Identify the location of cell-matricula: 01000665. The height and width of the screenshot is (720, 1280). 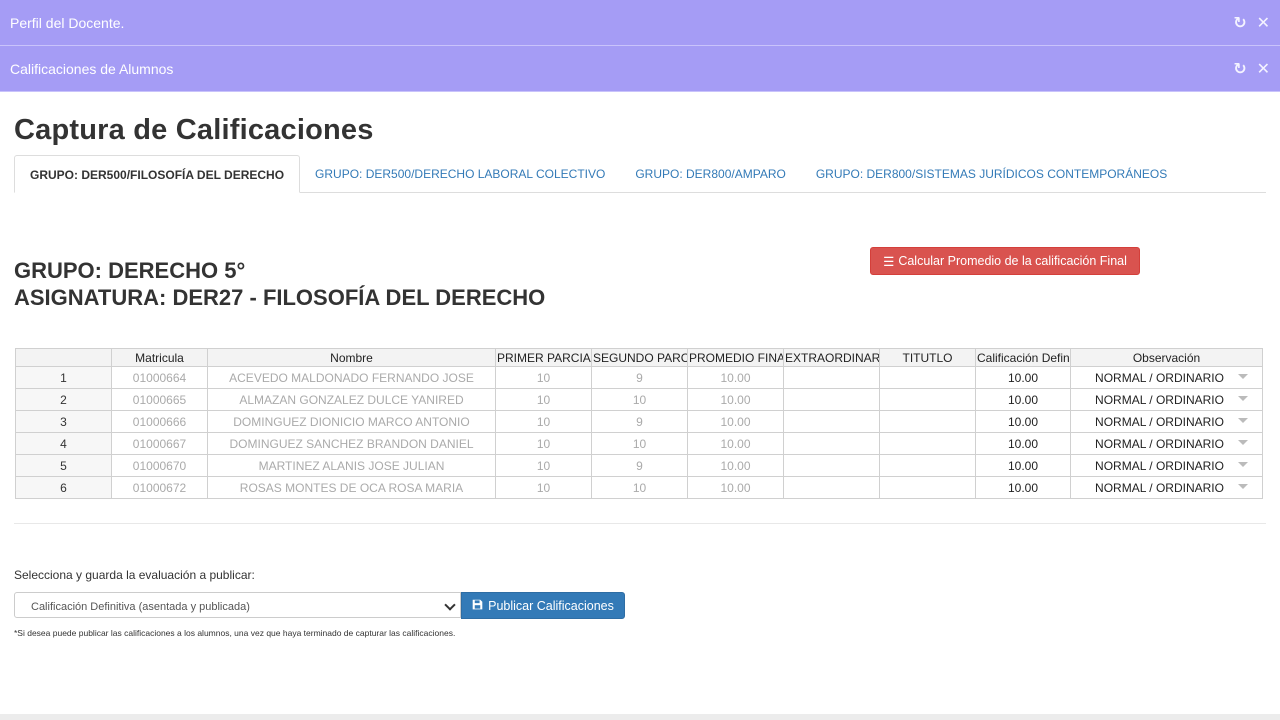
(159, 399).